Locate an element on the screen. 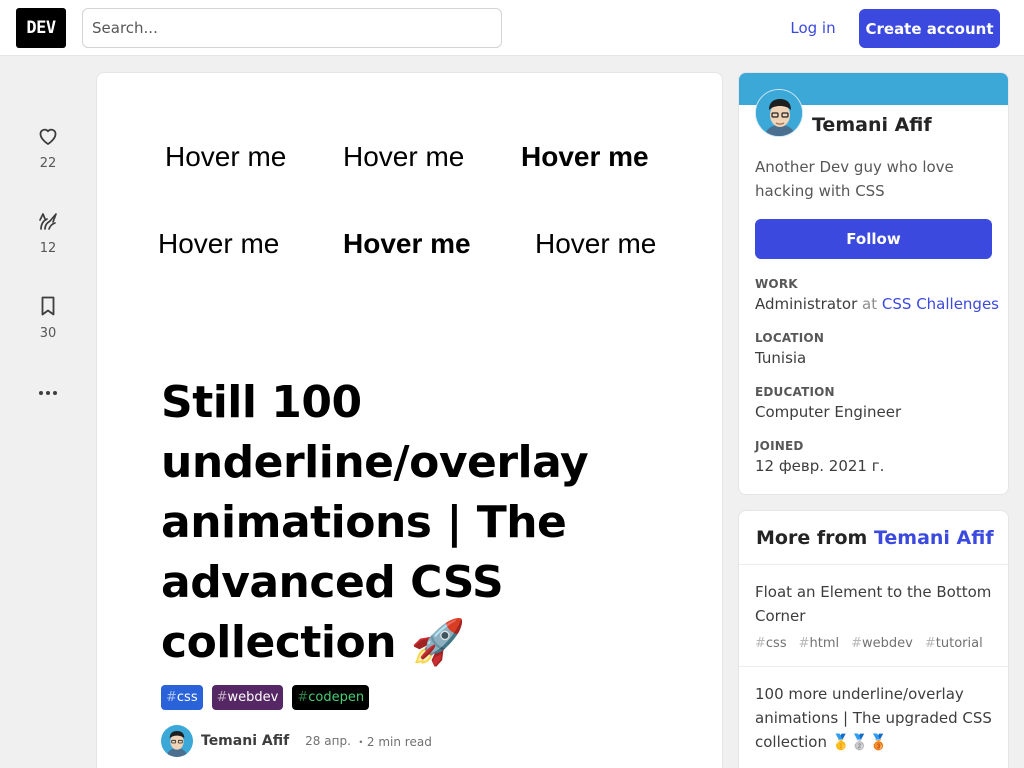  author-name: Temani Afif is located at coordinates (245, 741).